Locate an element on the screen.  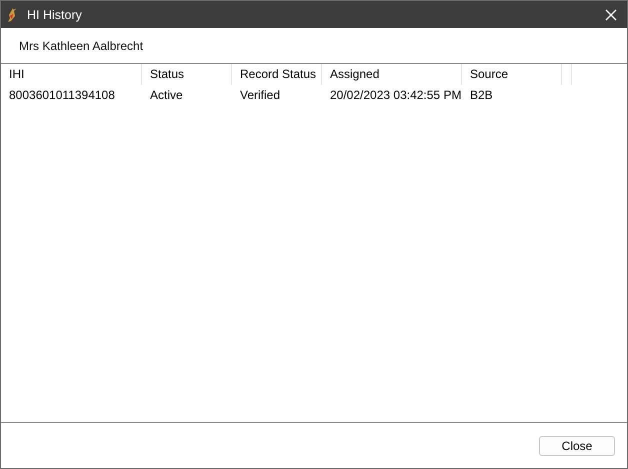
column-header: Assigned is located at coordinates (392, 74).